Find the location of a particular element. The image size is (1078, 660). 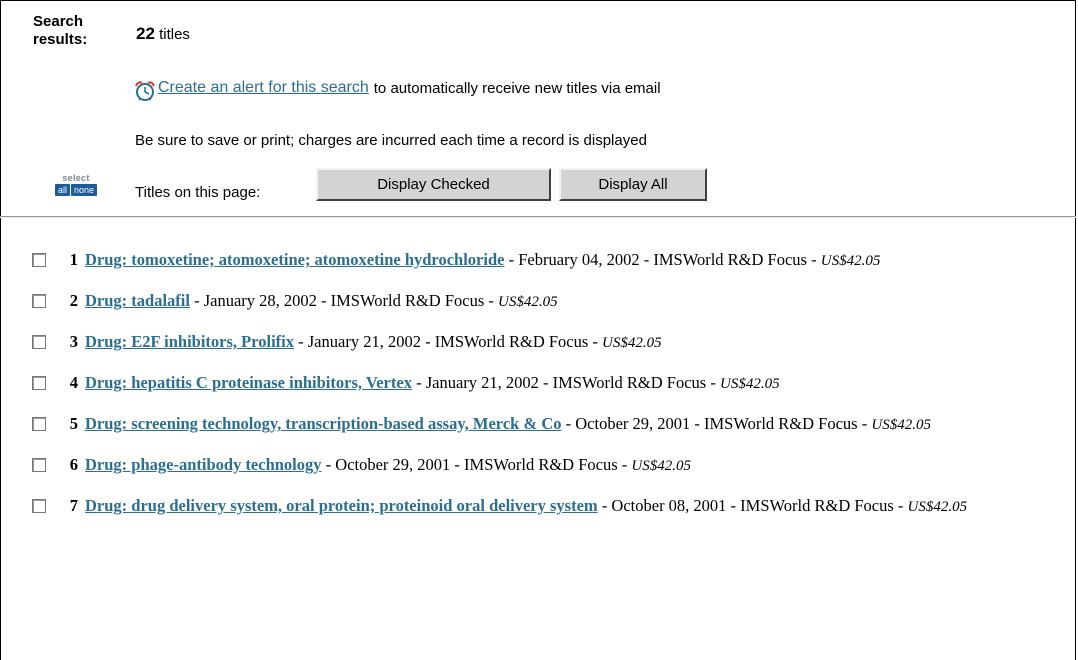

result-number: 5 is located at coordinates (73, 423).